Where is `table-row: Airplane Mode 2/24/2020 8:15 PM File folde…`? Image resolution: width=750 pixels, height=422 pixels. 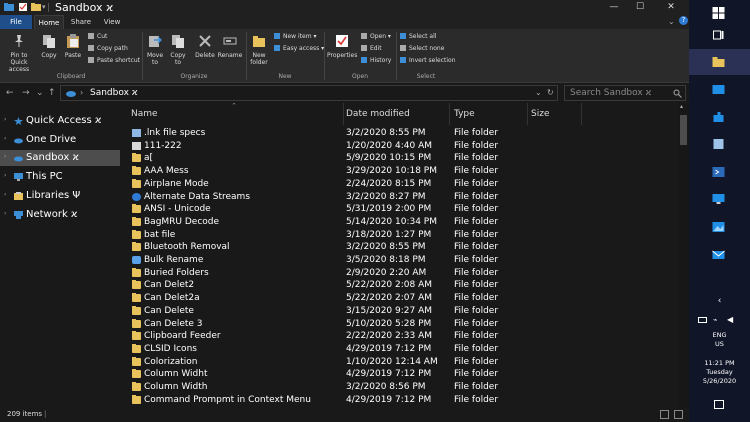
table-row: Airplane Mode 2/24/2020 8:15 PM File folde… is located at coordinates (399, 184).